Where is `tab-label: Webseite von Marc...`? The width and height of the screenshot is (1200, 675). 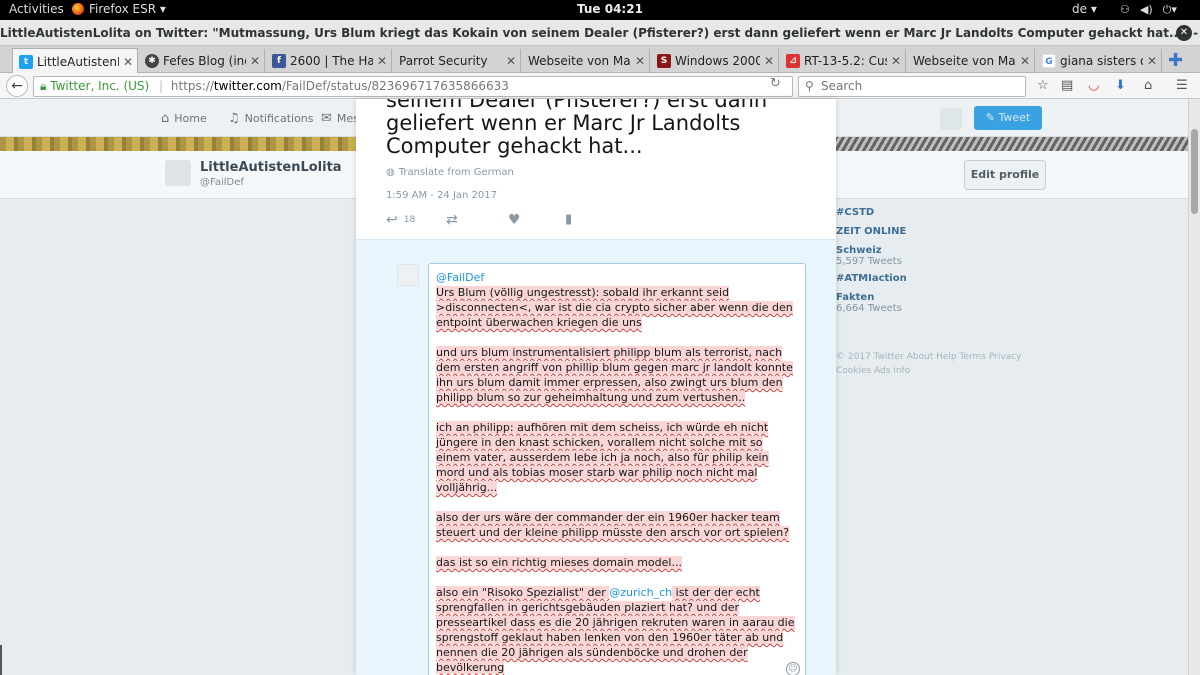
tab-label: Webseite von Marc... is located at coordinates (964, 61).